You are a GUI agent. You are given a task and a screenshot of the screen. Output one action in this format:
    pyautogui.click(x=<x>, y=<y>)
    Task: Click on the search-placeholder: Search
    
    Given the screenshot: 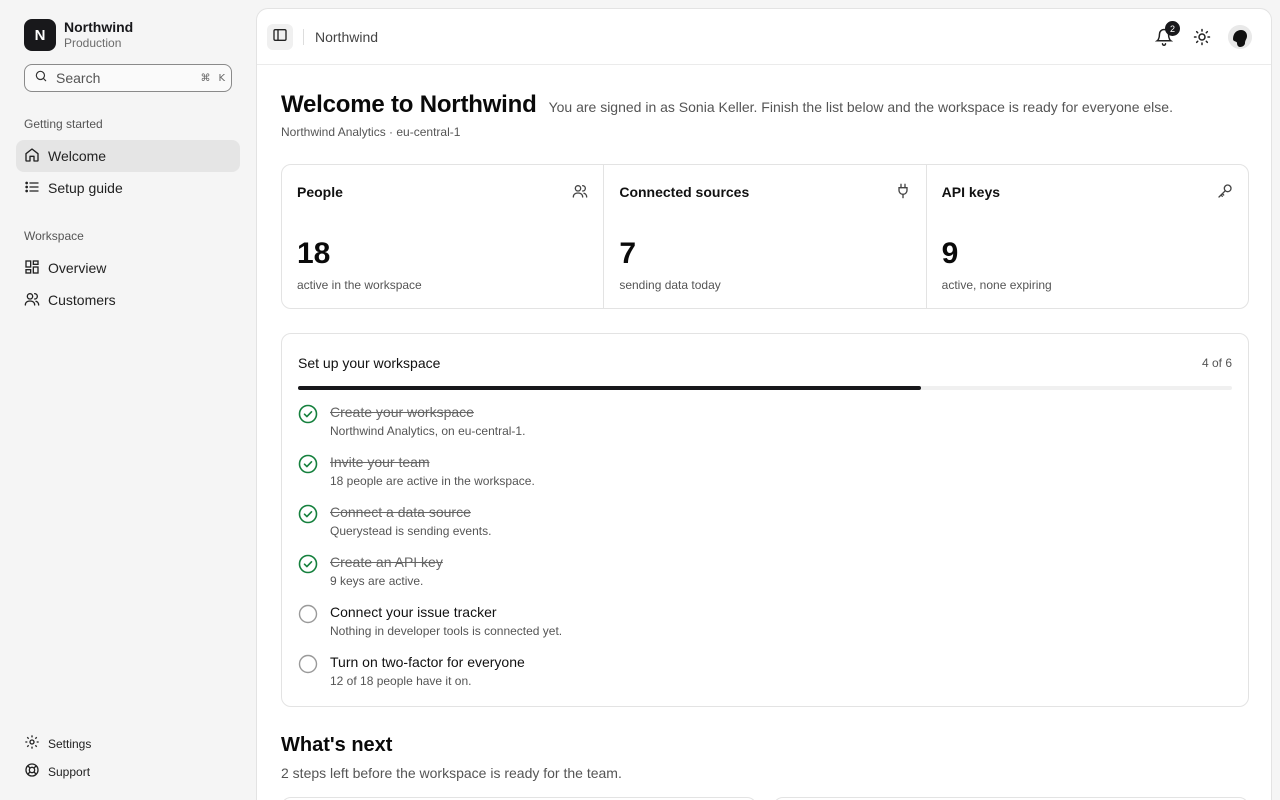 What is the action you would take?
    pyautogui.click(x=78, y=78)
    